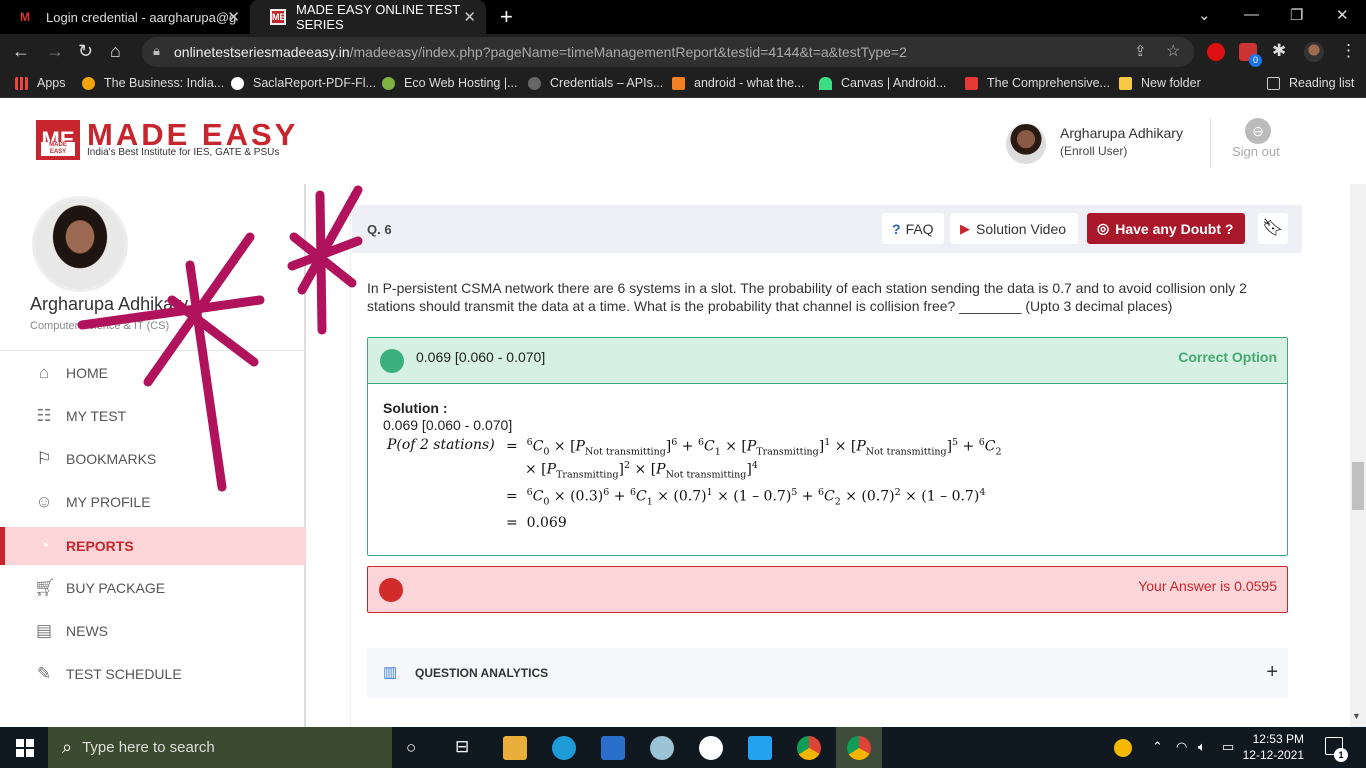  I want to click on reading-list: Reading list, so click(1310, 83).